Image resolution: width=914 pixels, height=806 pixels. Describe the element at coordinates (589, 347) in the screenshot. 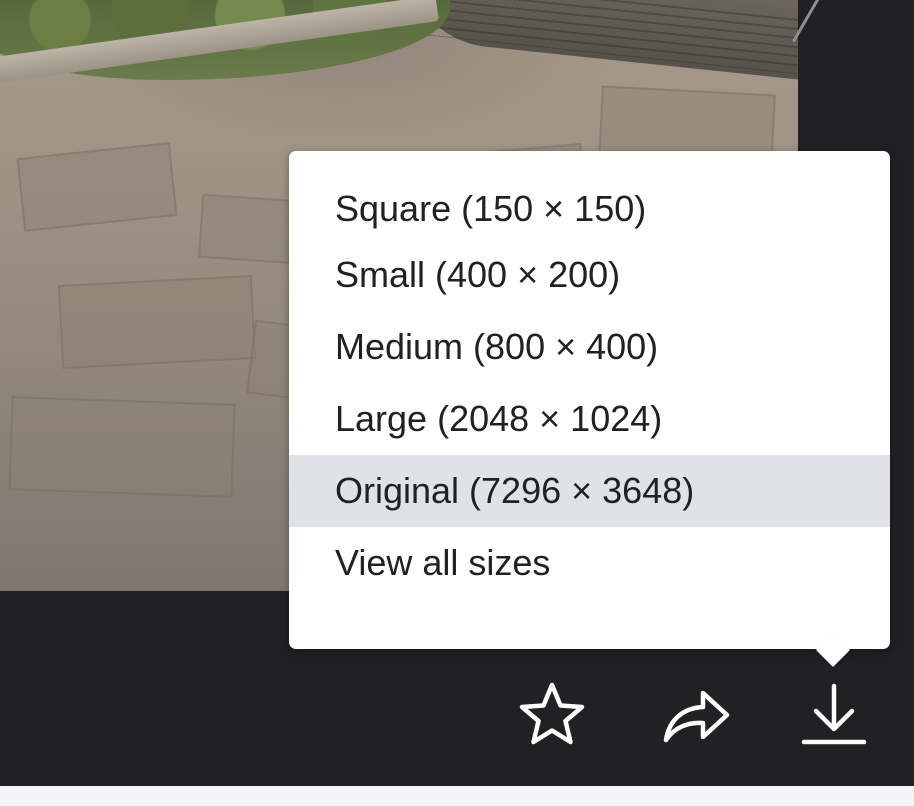

I see `menu-item-medium: Medium (800 × 400)` at that location.